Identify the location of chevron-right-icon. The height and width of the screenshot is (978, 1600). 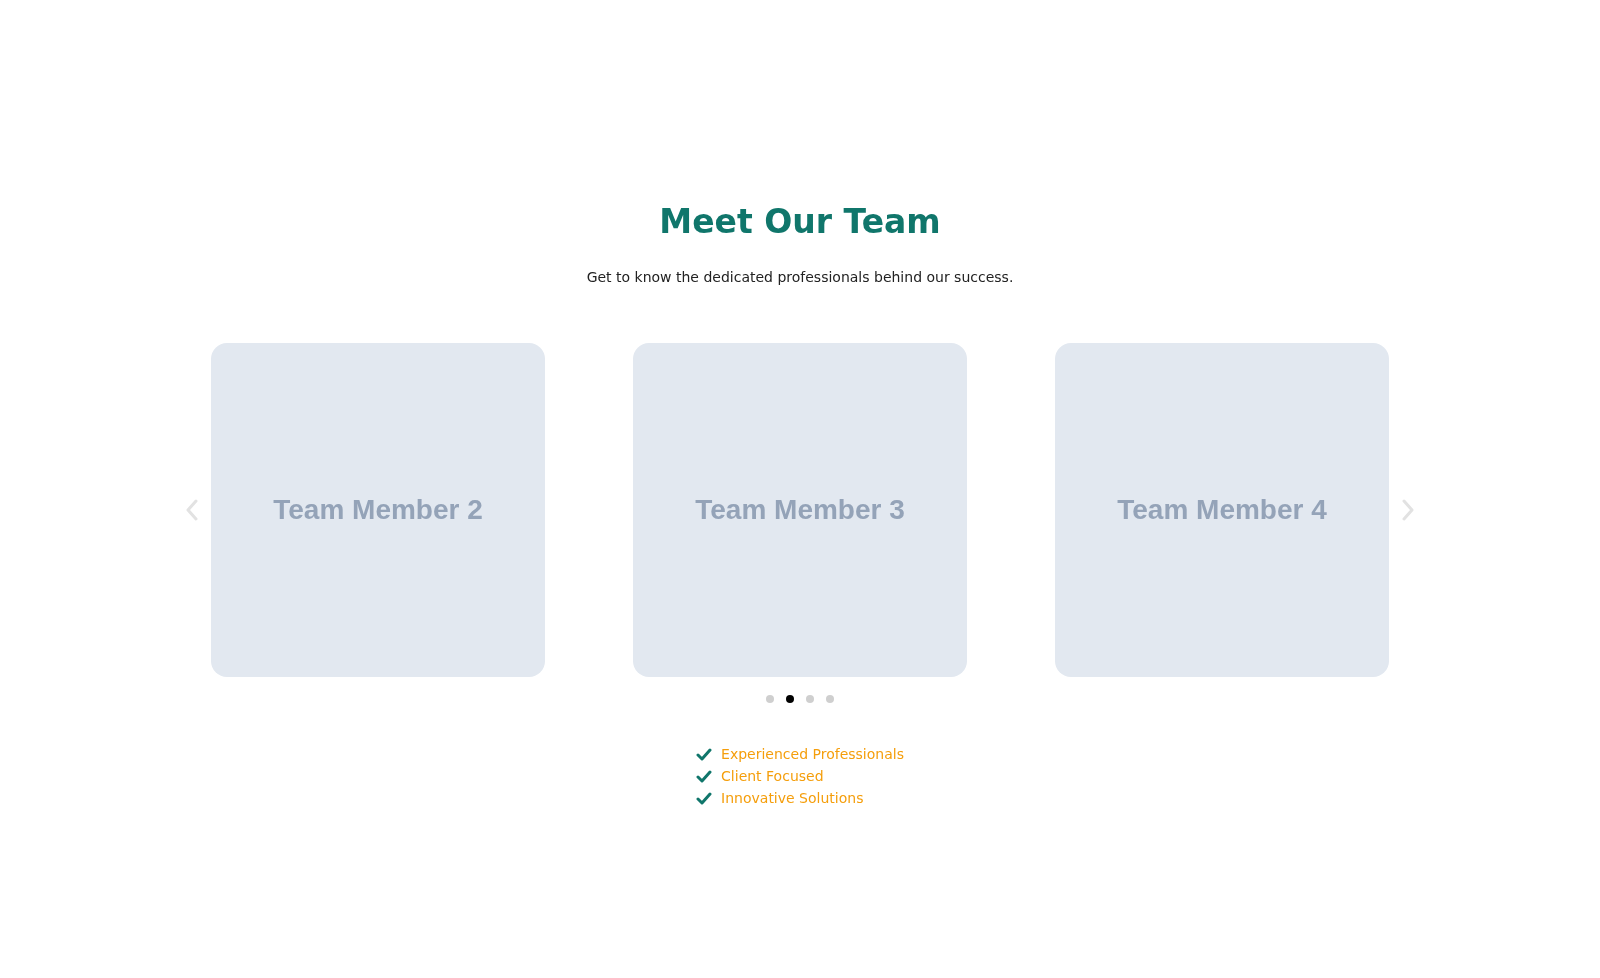
(1408, 510).